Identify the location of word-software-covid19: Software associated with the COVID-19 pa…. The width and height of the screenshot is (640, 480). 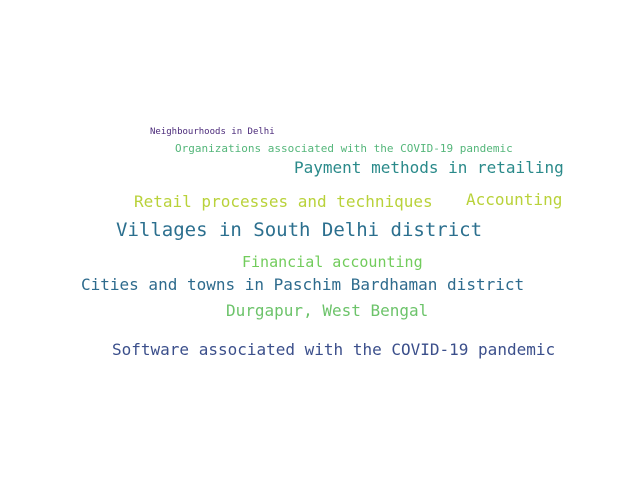
(334, 349).